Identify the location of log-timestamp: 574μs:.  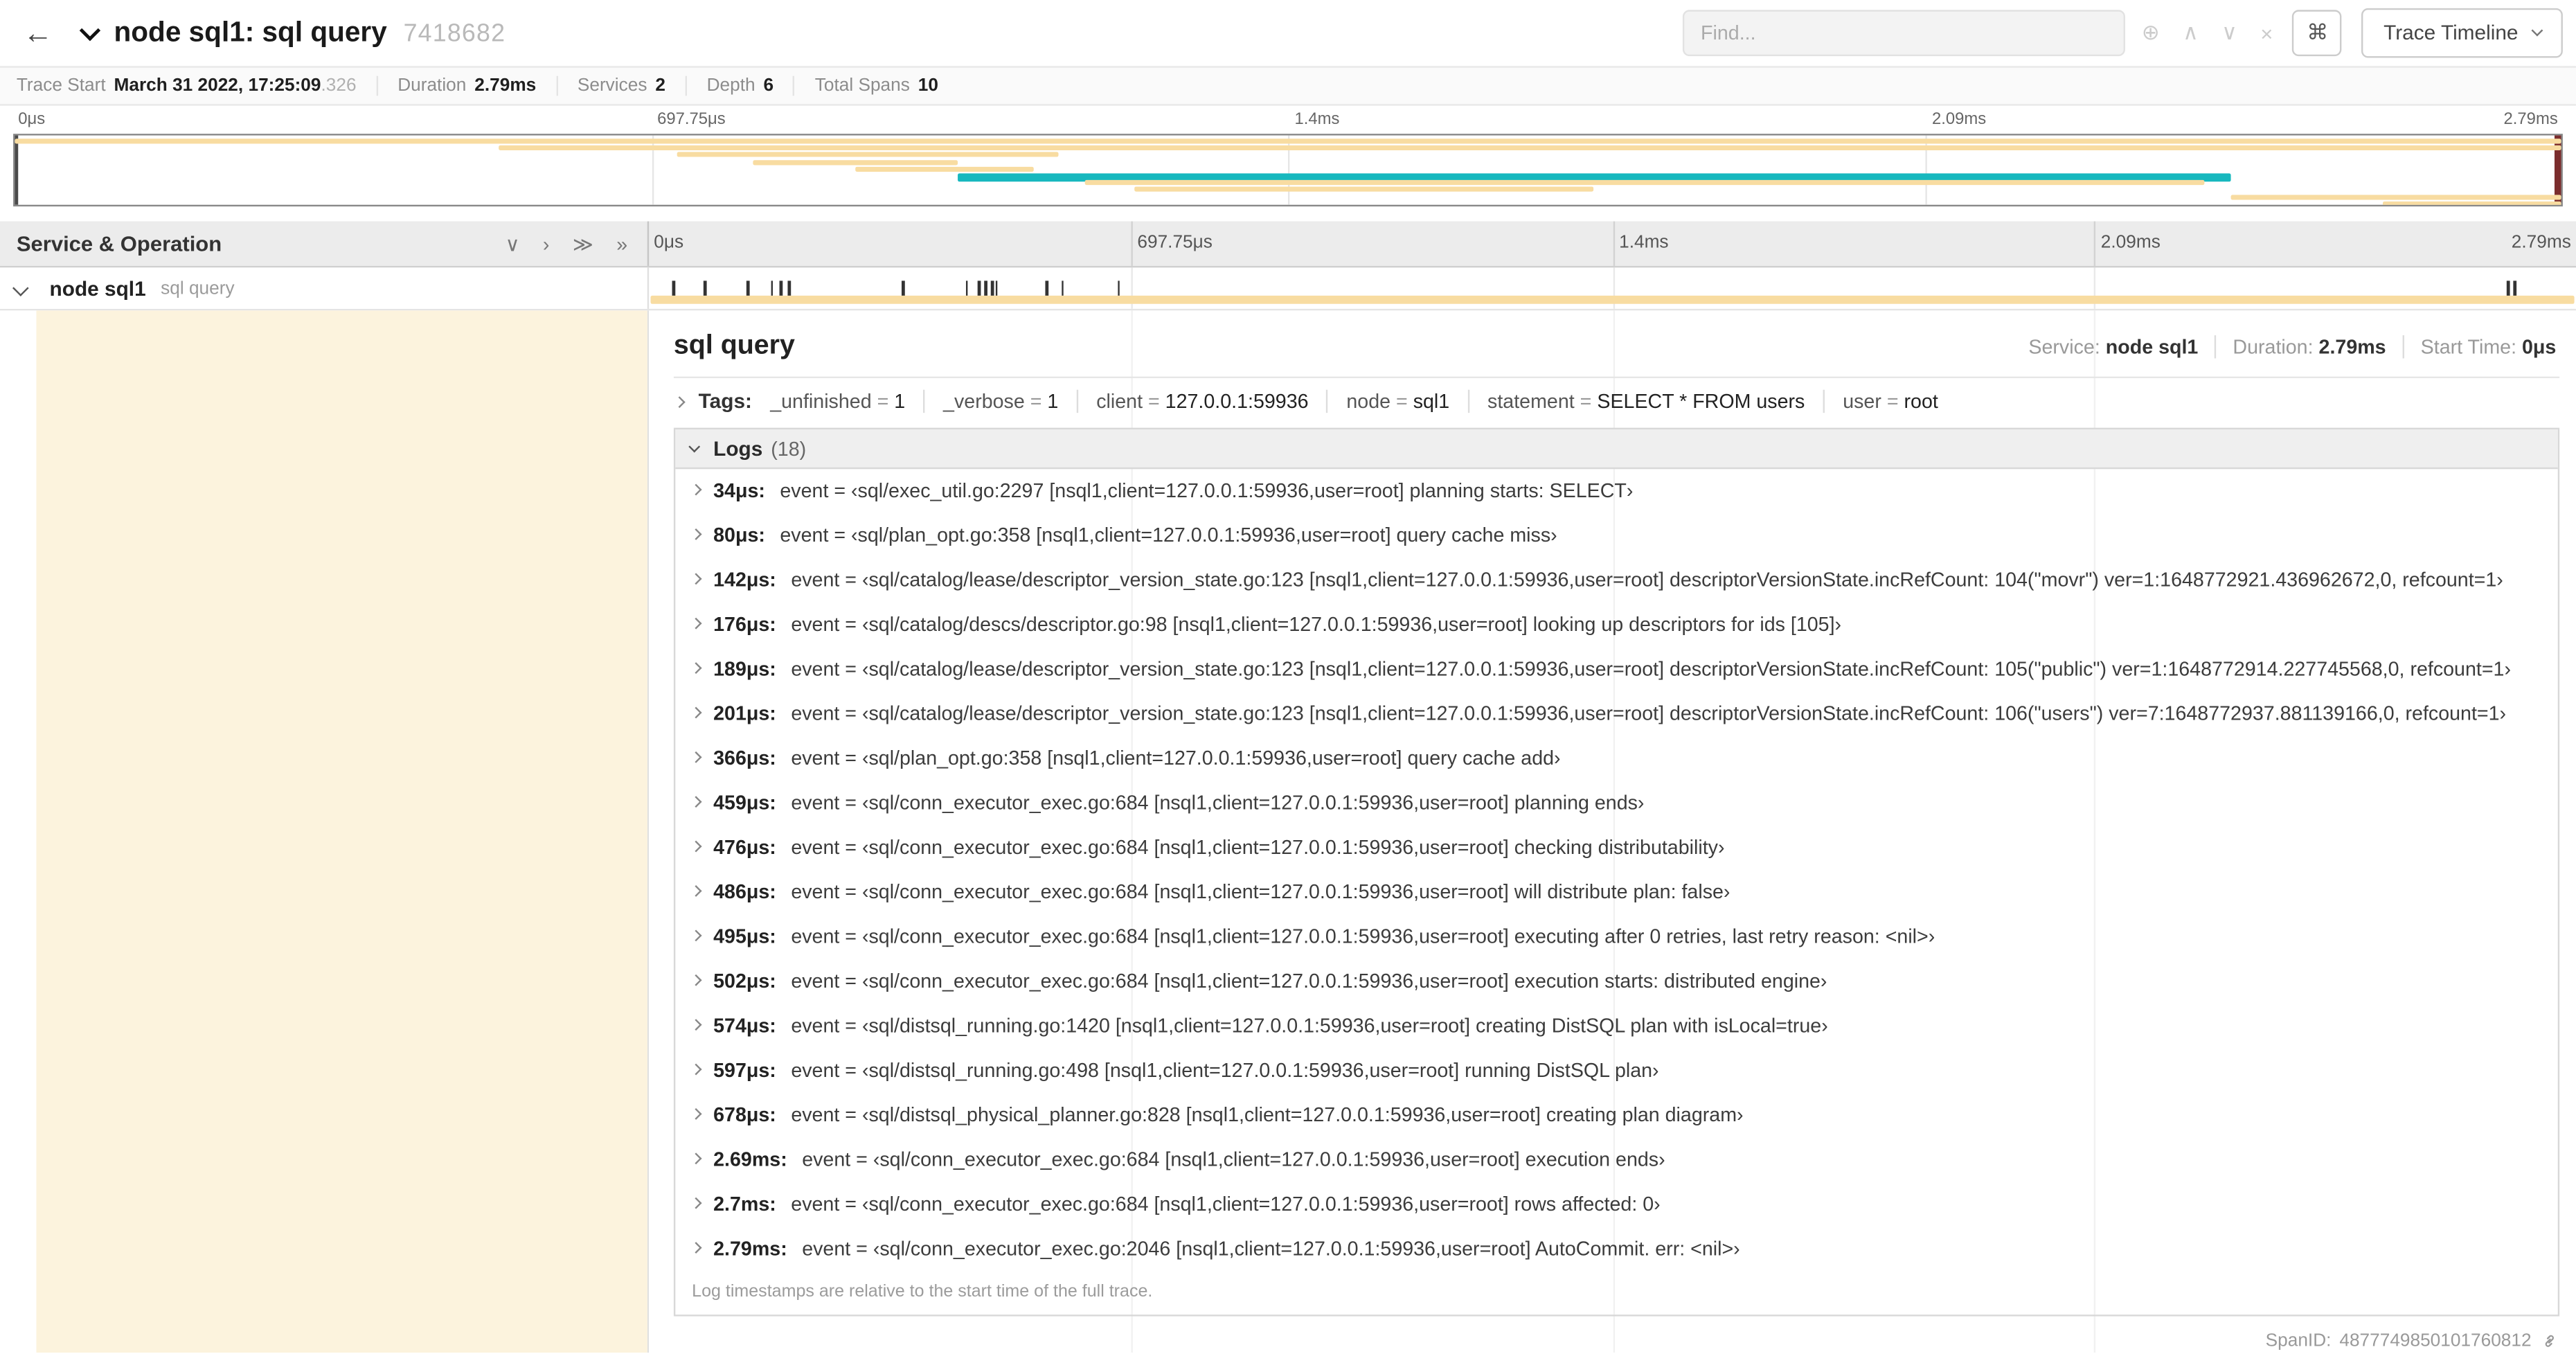
(745, 1025).